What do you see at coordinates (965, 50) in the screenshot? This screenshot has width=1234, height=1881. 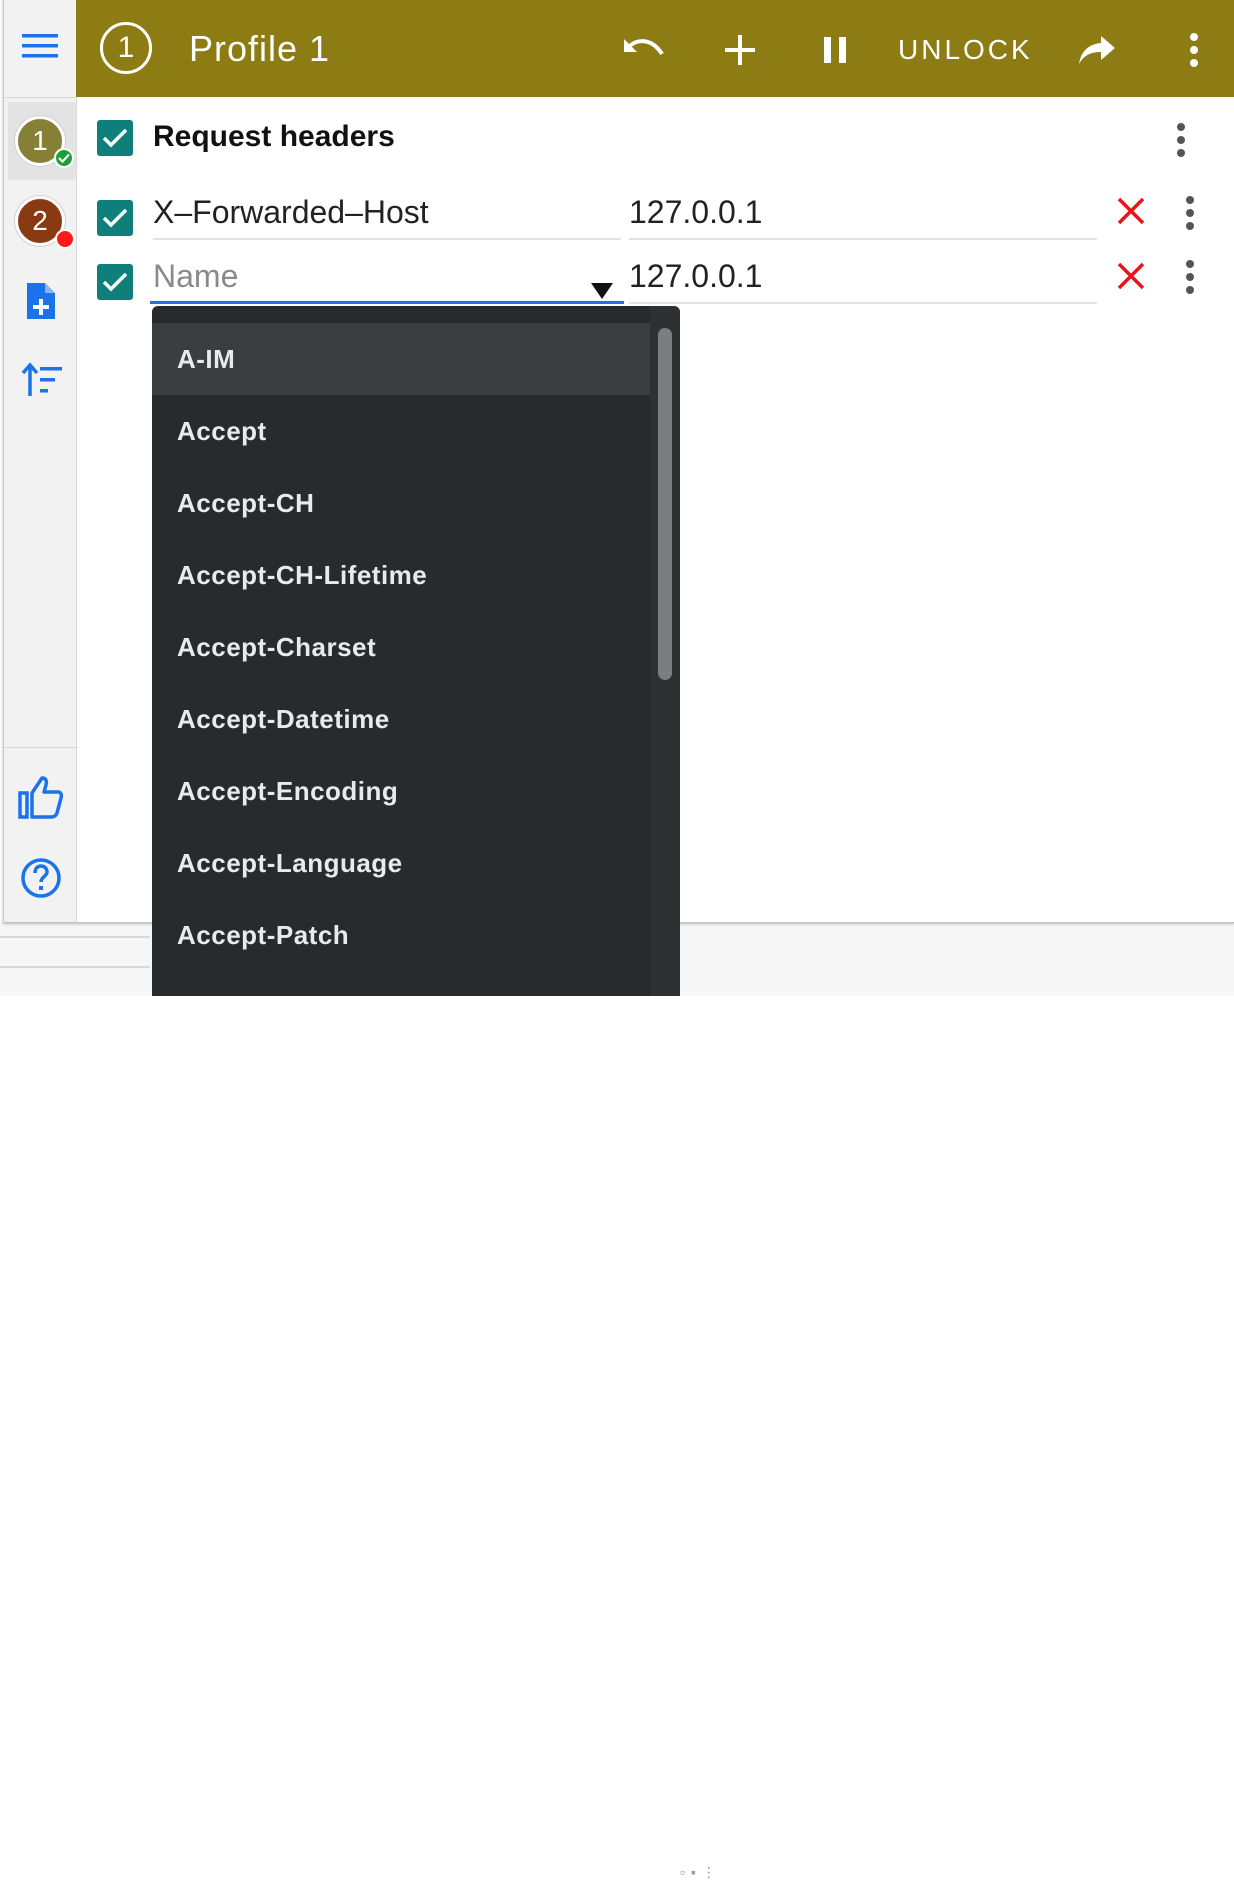 I see `unlock-button: UNLOCK` at bounding box center [965, 50].